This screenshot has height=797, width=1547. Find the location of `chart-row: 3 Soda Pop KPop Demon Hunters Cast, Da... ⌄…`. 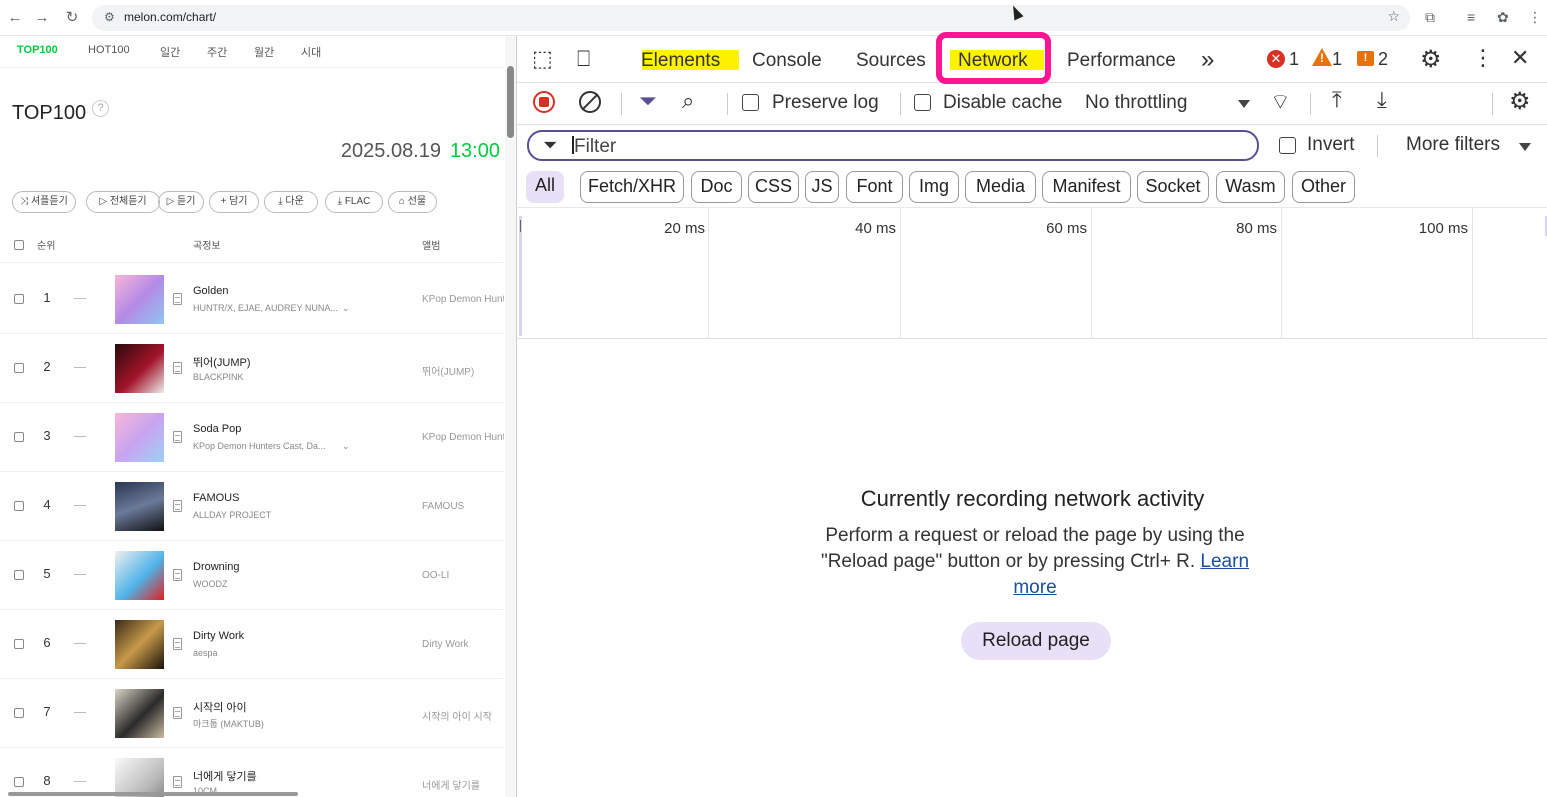

chart-row: 3 Soda Pop KPop Demon Hunters Cast, Da... ⌄… is located at coordinates (252, 437).